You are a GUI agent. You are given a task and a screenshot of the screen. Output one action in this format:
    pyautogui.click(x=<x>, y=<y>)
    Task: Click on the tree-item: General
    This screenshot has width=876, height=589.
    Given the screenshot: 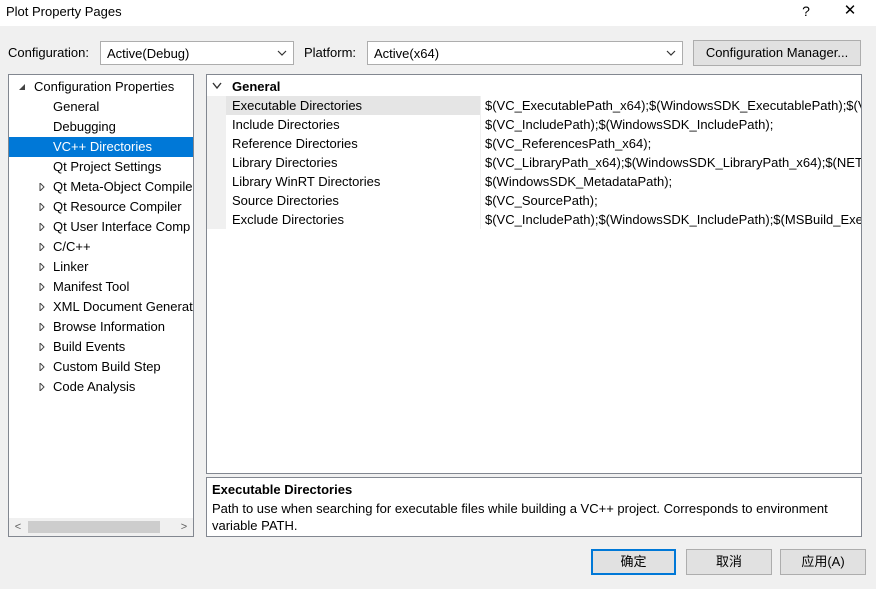 What is the action you would take?
    pyautogui.click(x=101, y=107)
    